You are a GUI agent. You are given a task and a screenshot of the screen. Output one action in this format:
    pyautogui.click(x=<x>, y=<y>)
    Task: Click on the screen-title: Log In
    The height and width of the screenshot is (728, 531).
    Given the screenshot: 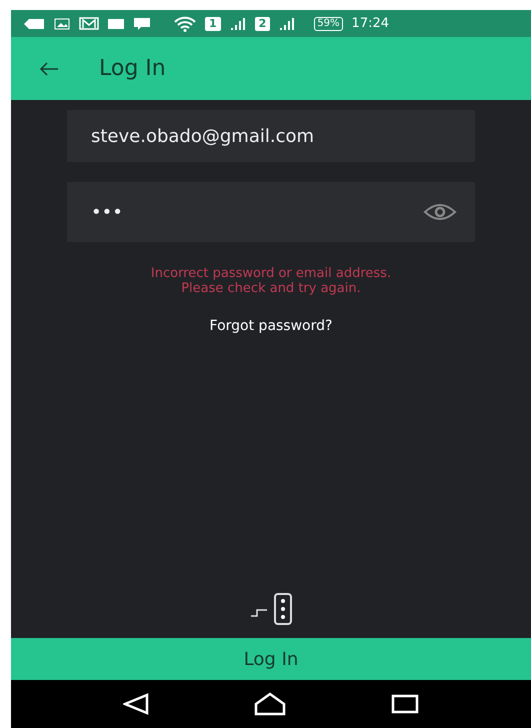 What is the action you would take?
    pyautogui.click(x=132, y=68)
    